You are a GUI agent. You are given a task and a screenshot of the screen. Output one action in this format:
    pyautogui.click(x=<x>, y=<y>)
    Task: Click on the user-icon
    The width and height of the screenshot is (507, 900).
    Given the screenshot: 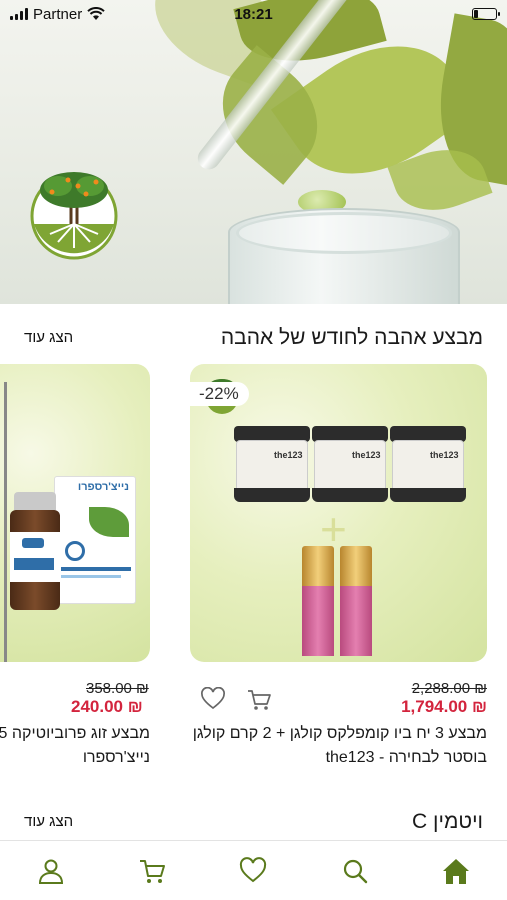 What is the action you would take?
    pyautogui.click(x=51, y=871)
    